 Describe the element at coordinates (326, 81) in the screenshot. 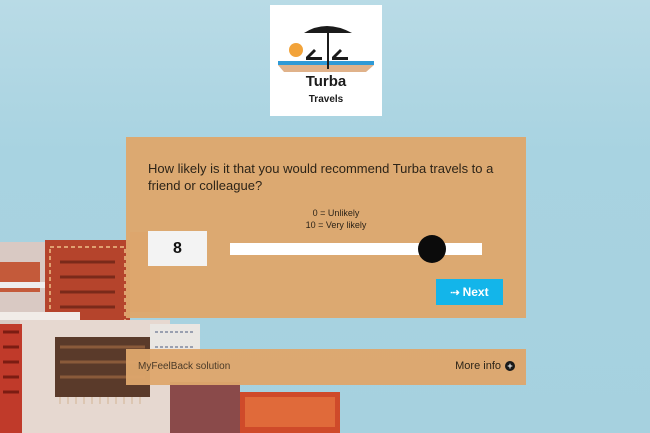

I see `logo-title: Turba` at that location.